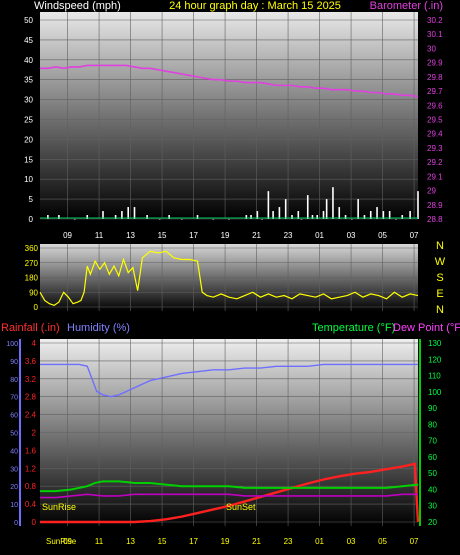 Image resolution: width=460 pixels, height=555 pixels. Describe the element at coordinates (28, 100) in the screenshot. I see `wind-tick-label: 30` at that location.